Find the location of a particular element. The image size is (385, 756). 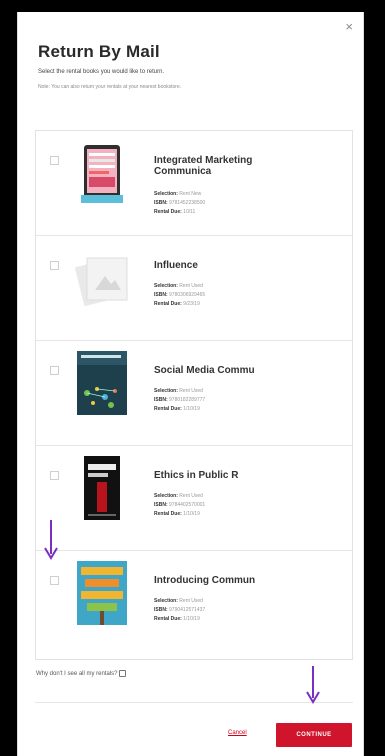

item-title: Introducing Commun is located at coordinates (205, 580).